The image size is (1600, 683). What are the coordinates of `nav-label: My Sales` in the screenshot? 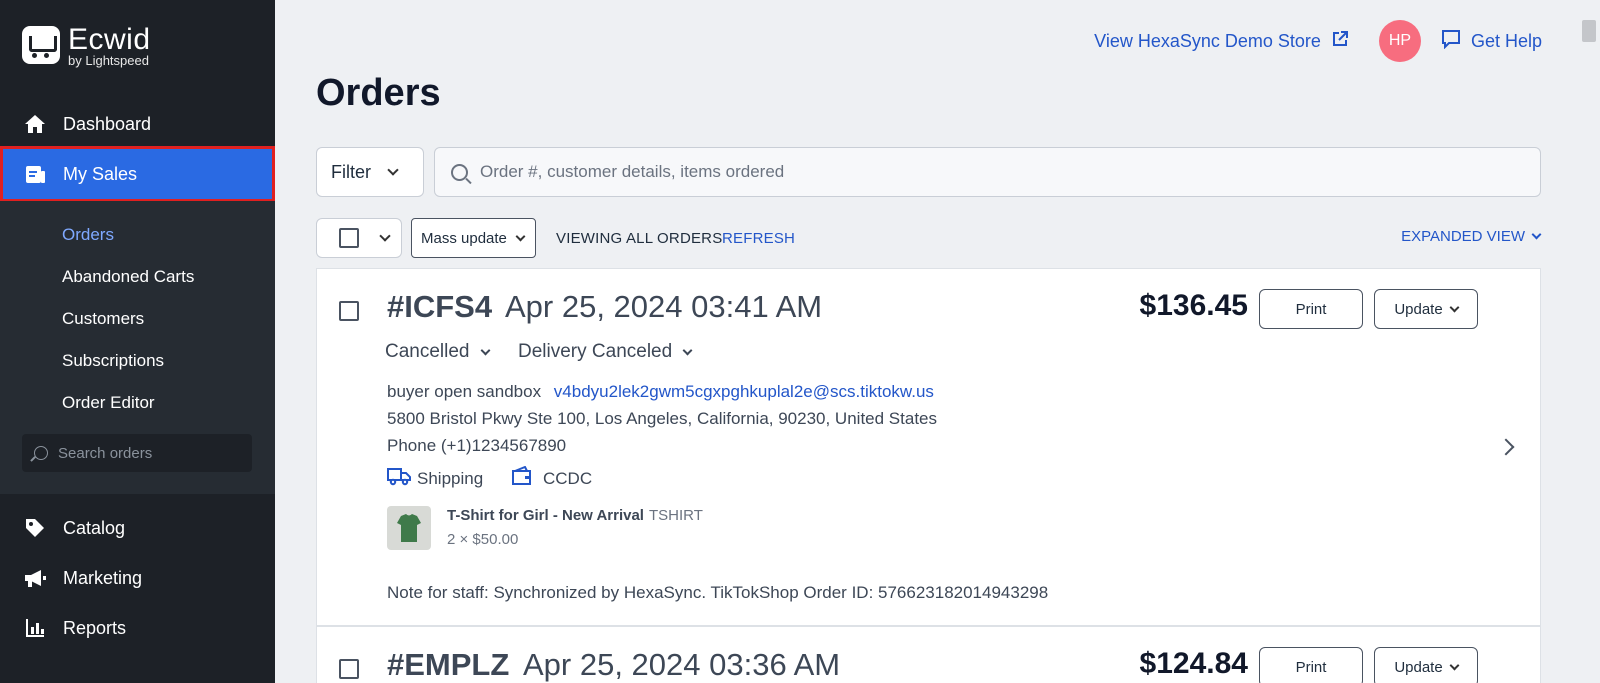 It's located at (100, 173).